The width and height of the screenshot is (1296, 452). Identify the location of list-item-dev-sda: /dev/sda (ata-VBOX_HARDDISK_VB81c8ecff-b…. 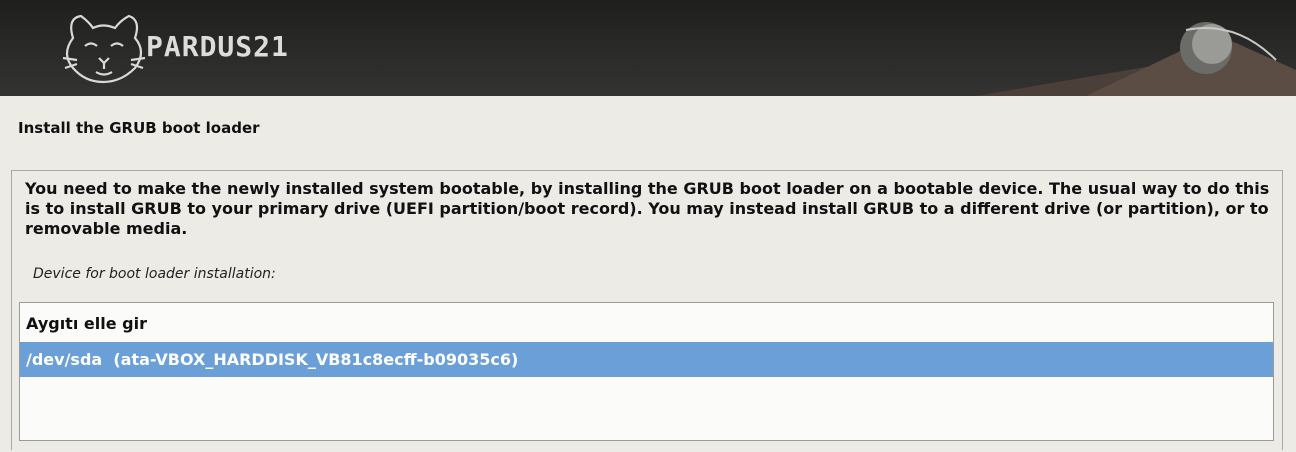
(646, 359).